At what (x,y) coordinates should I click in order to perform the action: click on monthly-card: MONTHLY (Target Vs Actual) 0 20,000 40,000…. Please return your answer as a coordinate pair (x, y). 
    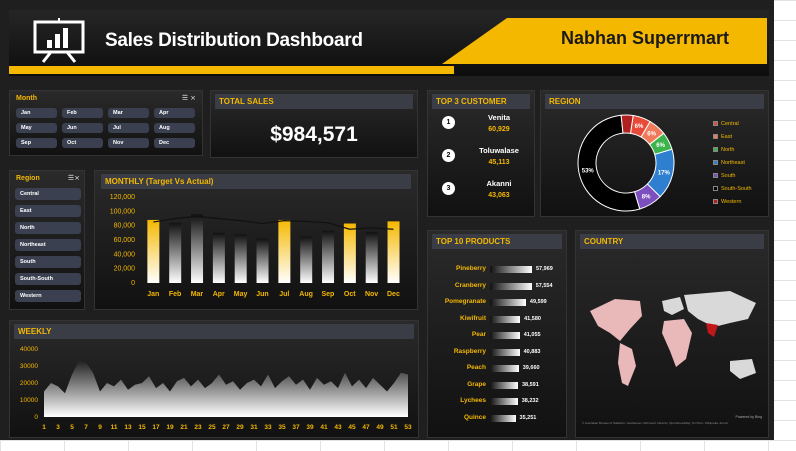
    Looking at the image, I should click on (256, 240).